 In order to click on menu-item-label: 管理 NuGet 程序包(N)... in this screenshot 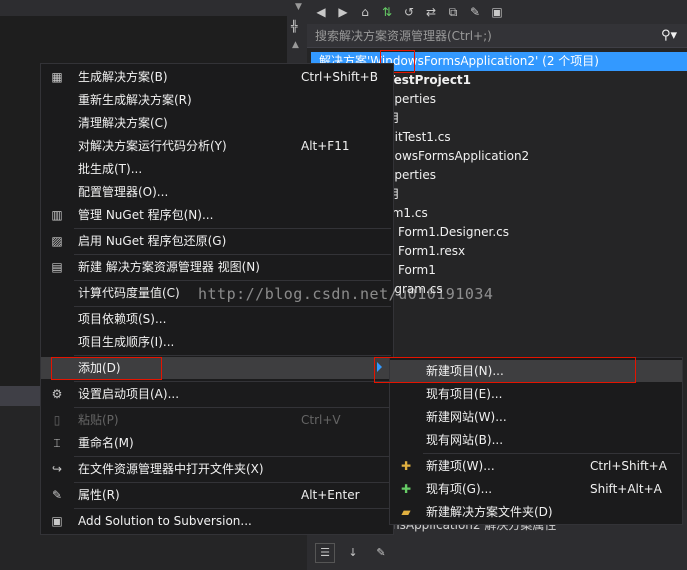, I will do `click(146, 215)`.